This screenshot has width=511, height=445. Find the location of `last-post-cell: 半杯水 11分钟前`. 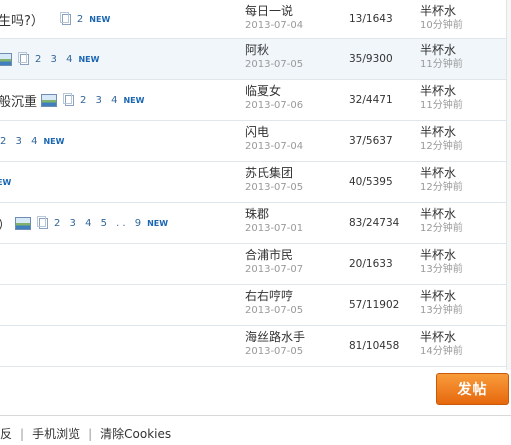

last-post-cell: 半杯水 11分钟前 is located at coordinates (441, 98).